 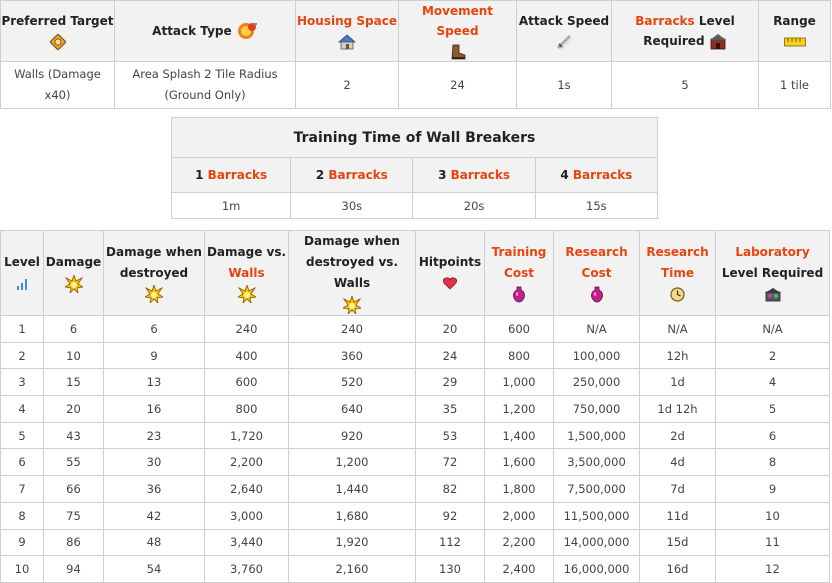 What do you see at coordinates (199, 175) in the screenshot?
I see `barracks-count: 1` at bounding box center [199, 175].